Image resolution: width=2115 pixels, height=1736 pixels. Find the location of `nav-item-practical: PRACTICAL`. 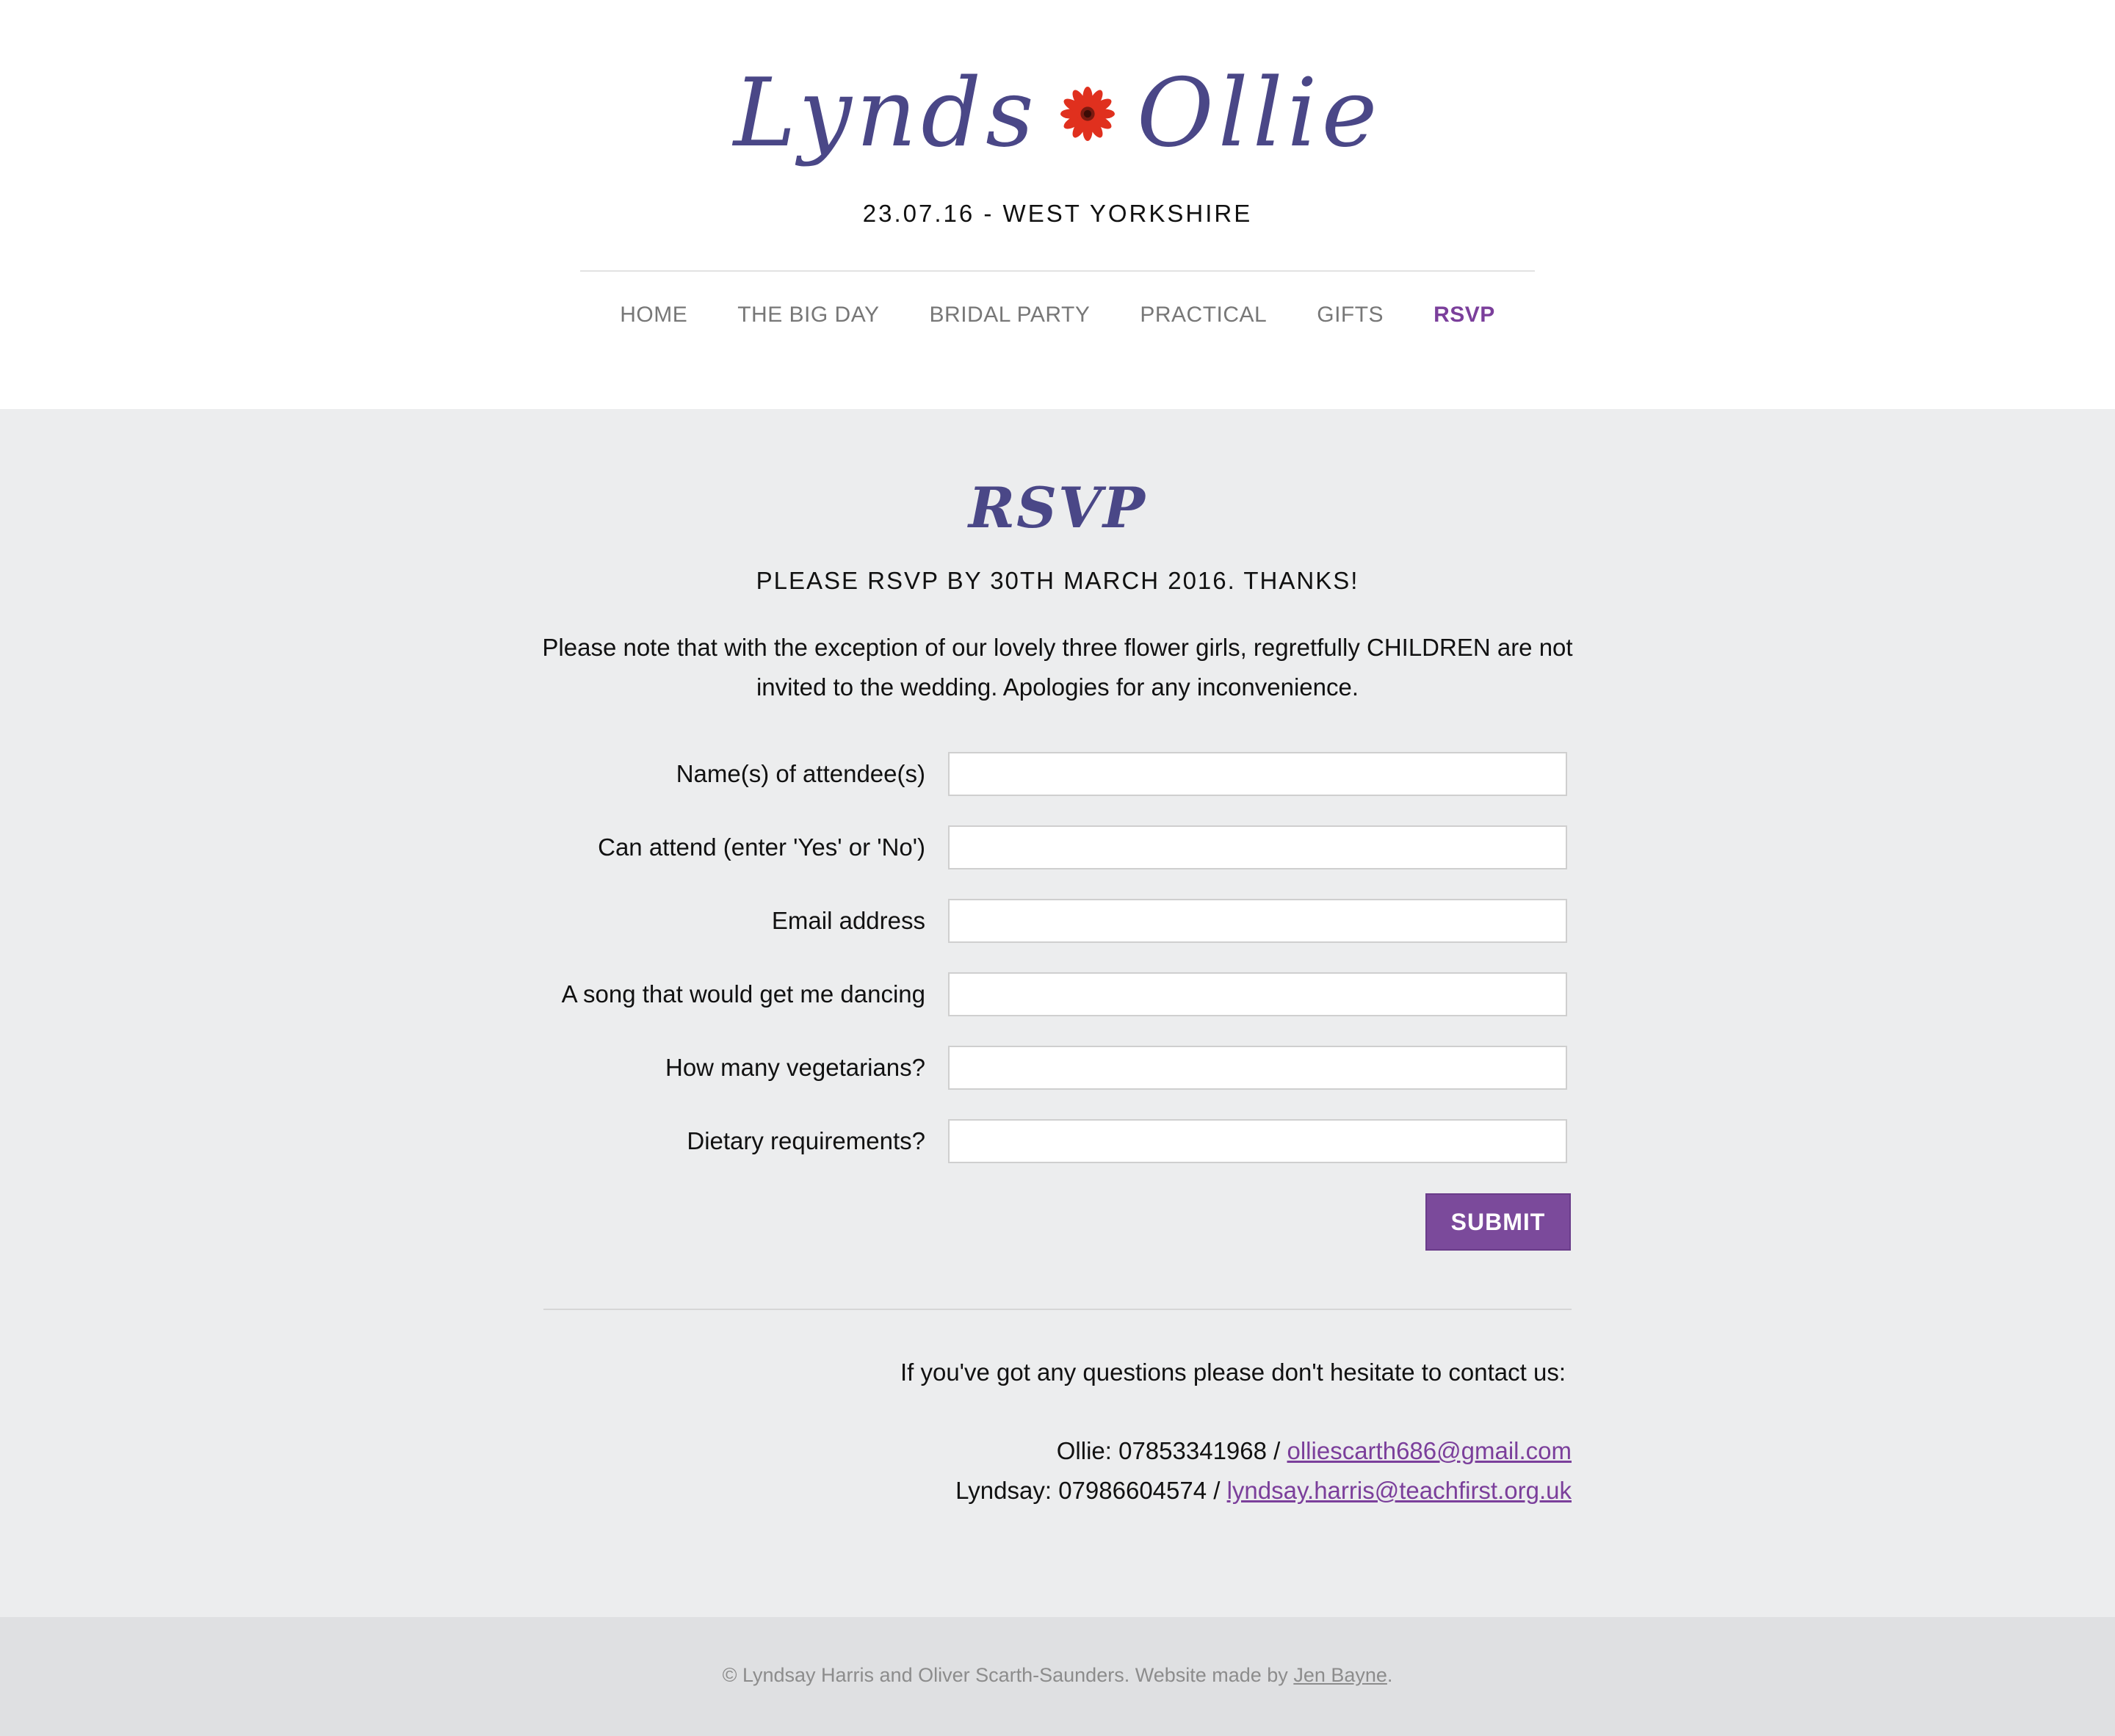

nav-item-practical: PRACTICAL is located at coordinates (1203, 315).